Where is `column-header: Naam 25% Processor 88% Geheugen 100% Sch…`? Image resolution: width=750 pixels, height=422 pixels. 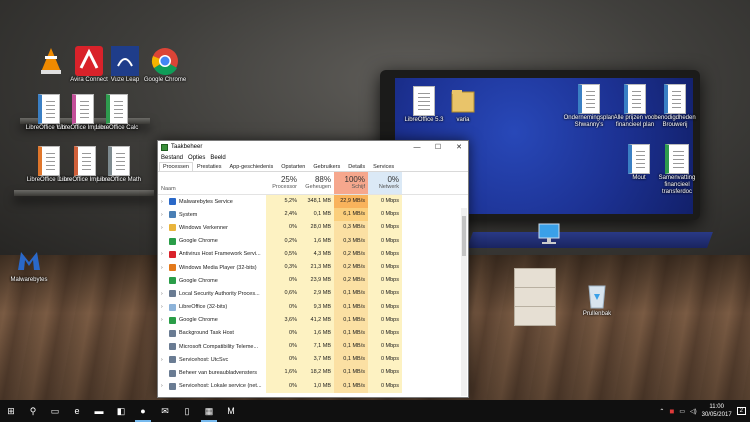
column-header: Naam 25% Processor 88% Geheugen 100% Sch… is located at coordinates (313, 183).